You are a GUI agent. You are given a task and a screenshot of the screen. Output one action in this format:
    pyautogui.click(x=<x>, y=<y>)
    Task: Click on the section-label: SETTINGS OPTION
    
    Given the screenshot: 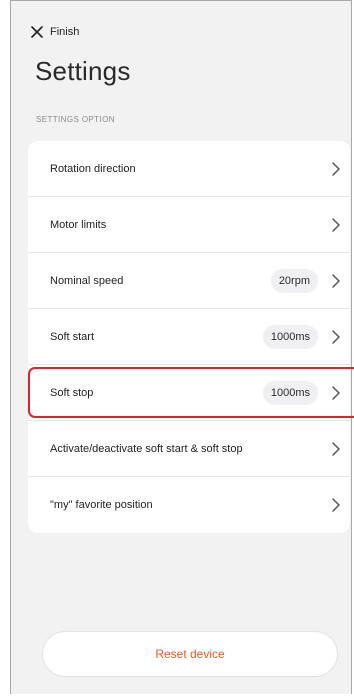 What is the action you would take?
    pyautogui.click(x=75, y=119)
    